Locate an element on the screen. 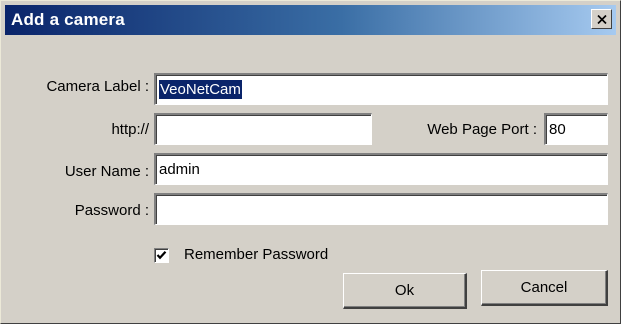  user-name-input: admin is located at coordinates (381, 169).